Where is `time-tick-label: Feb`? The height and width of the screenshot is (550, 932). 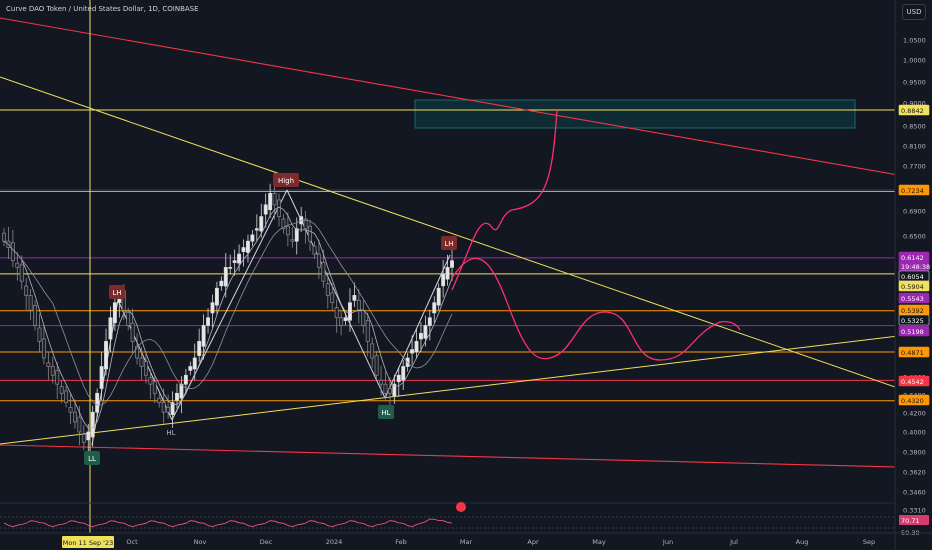
time-tick-label: Feb is located at coordinates (401, 542).